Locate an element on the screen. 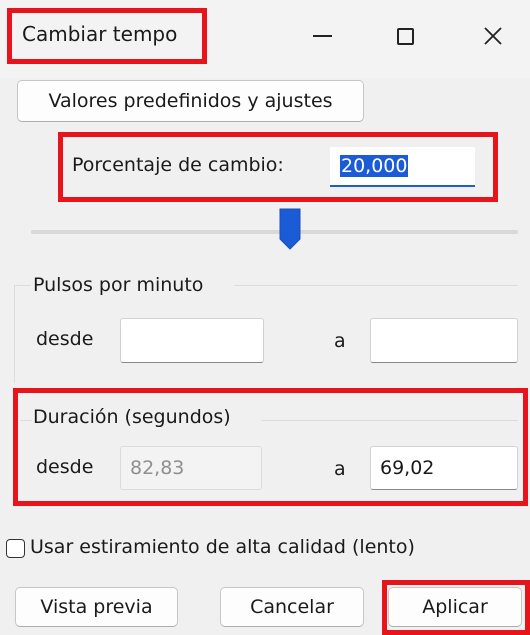 Image resolution: width=530 pixels, height=635 pixels. bpm-to-input is located at coordinates (444, 340).